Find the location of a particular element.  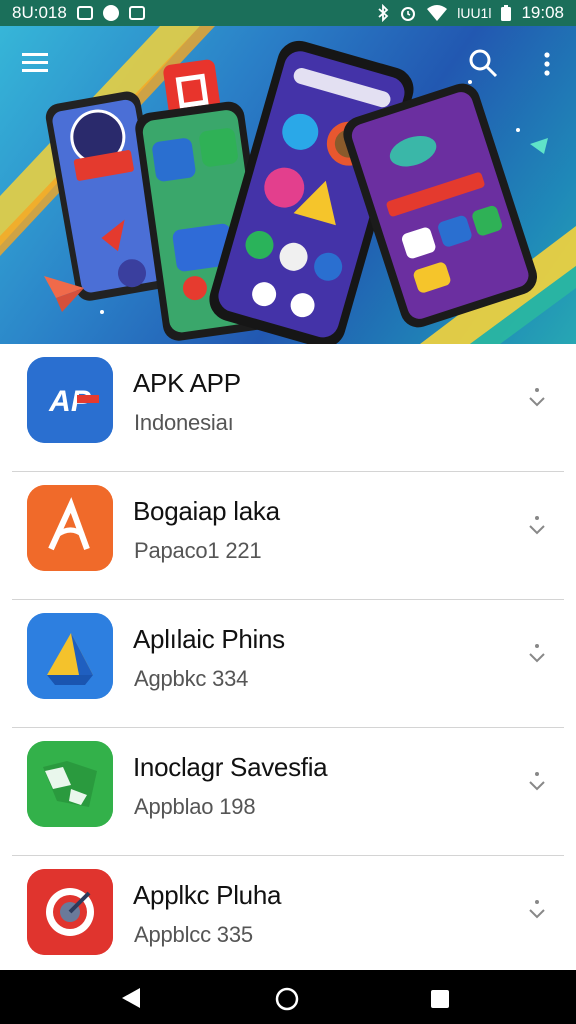

recents-square-icon is located at coordinates (440, 999).